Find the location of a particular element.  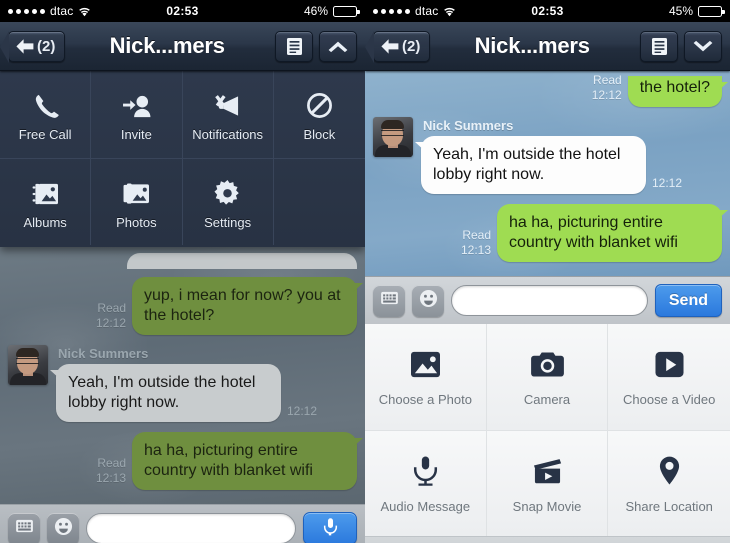

attachment-row-2: Audio Message Snap Movie Share Location is located at coordinates (547, 483).